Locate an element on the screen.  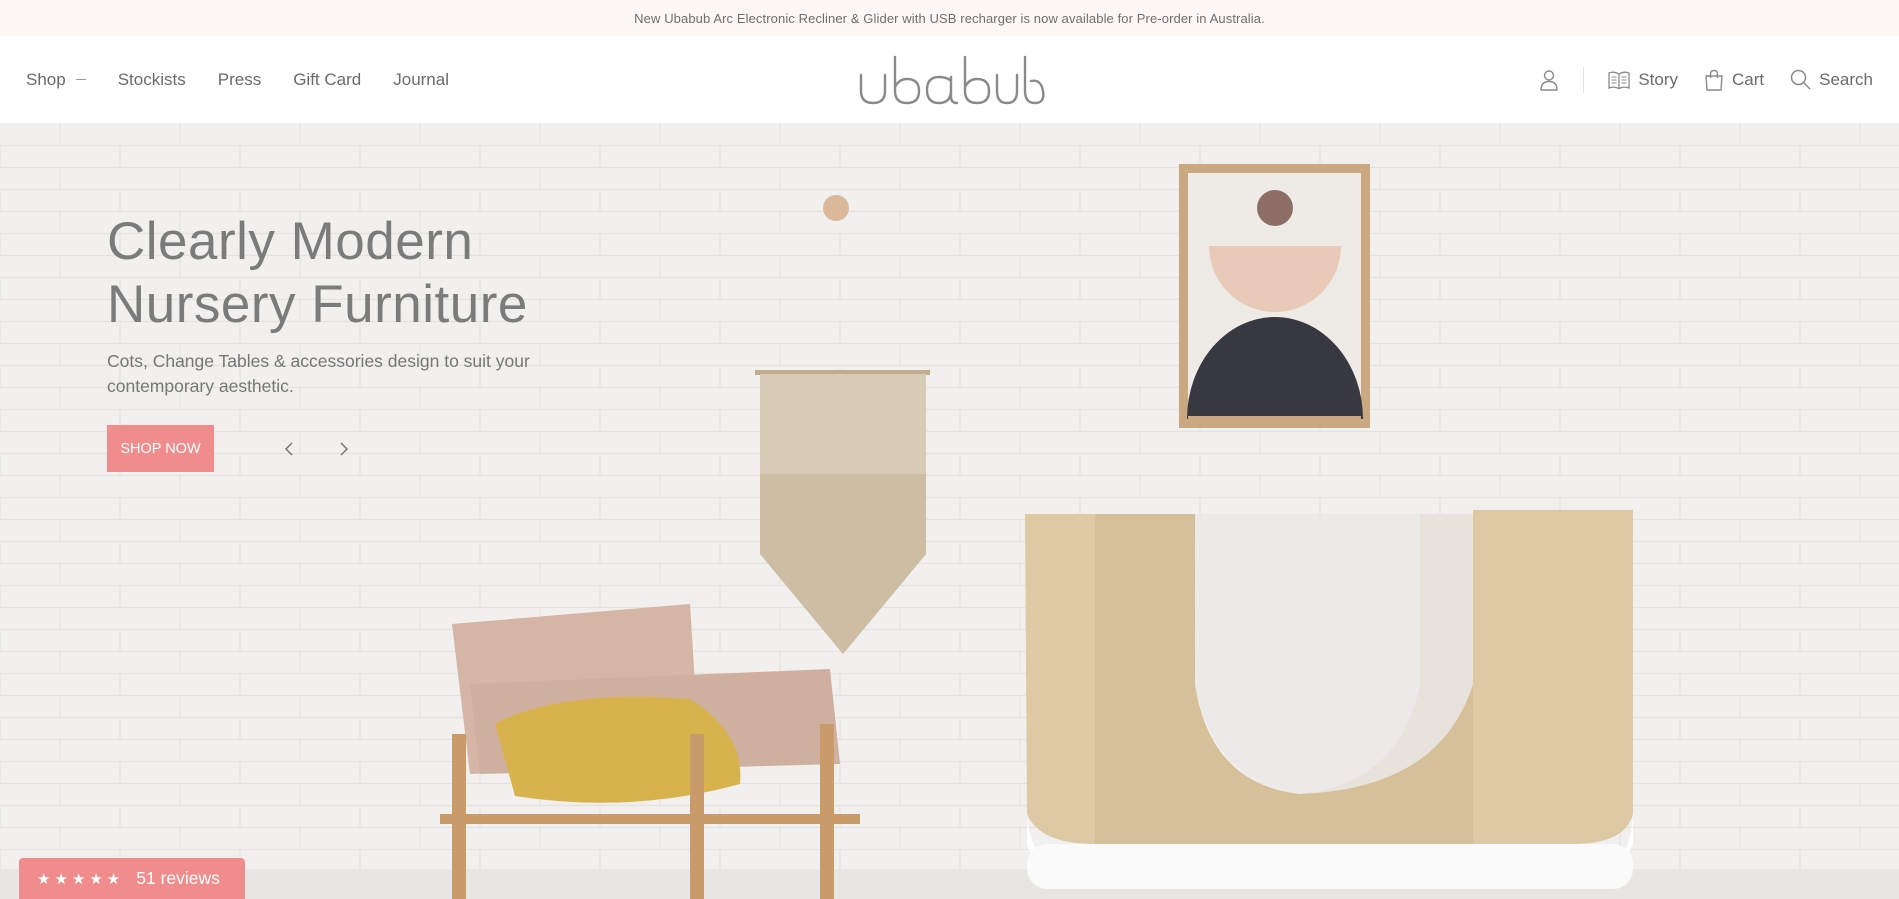
hero-title-line-2: Nursery Furniture is located at coordinates (317, 304).